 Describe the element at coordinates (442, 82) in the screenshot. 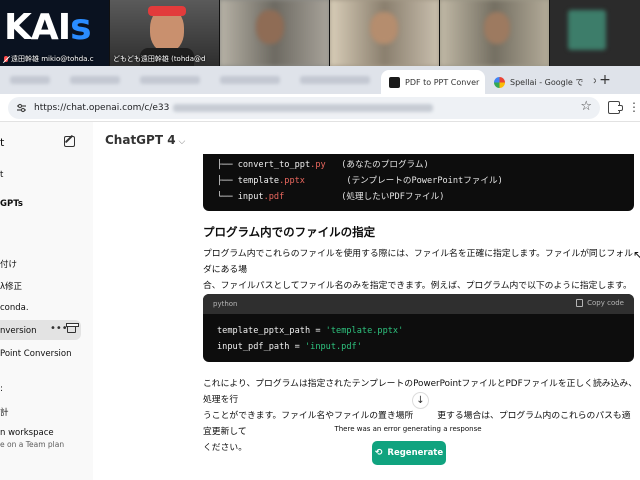

I see `tab-label: PDF to PPT Conver` at that location.